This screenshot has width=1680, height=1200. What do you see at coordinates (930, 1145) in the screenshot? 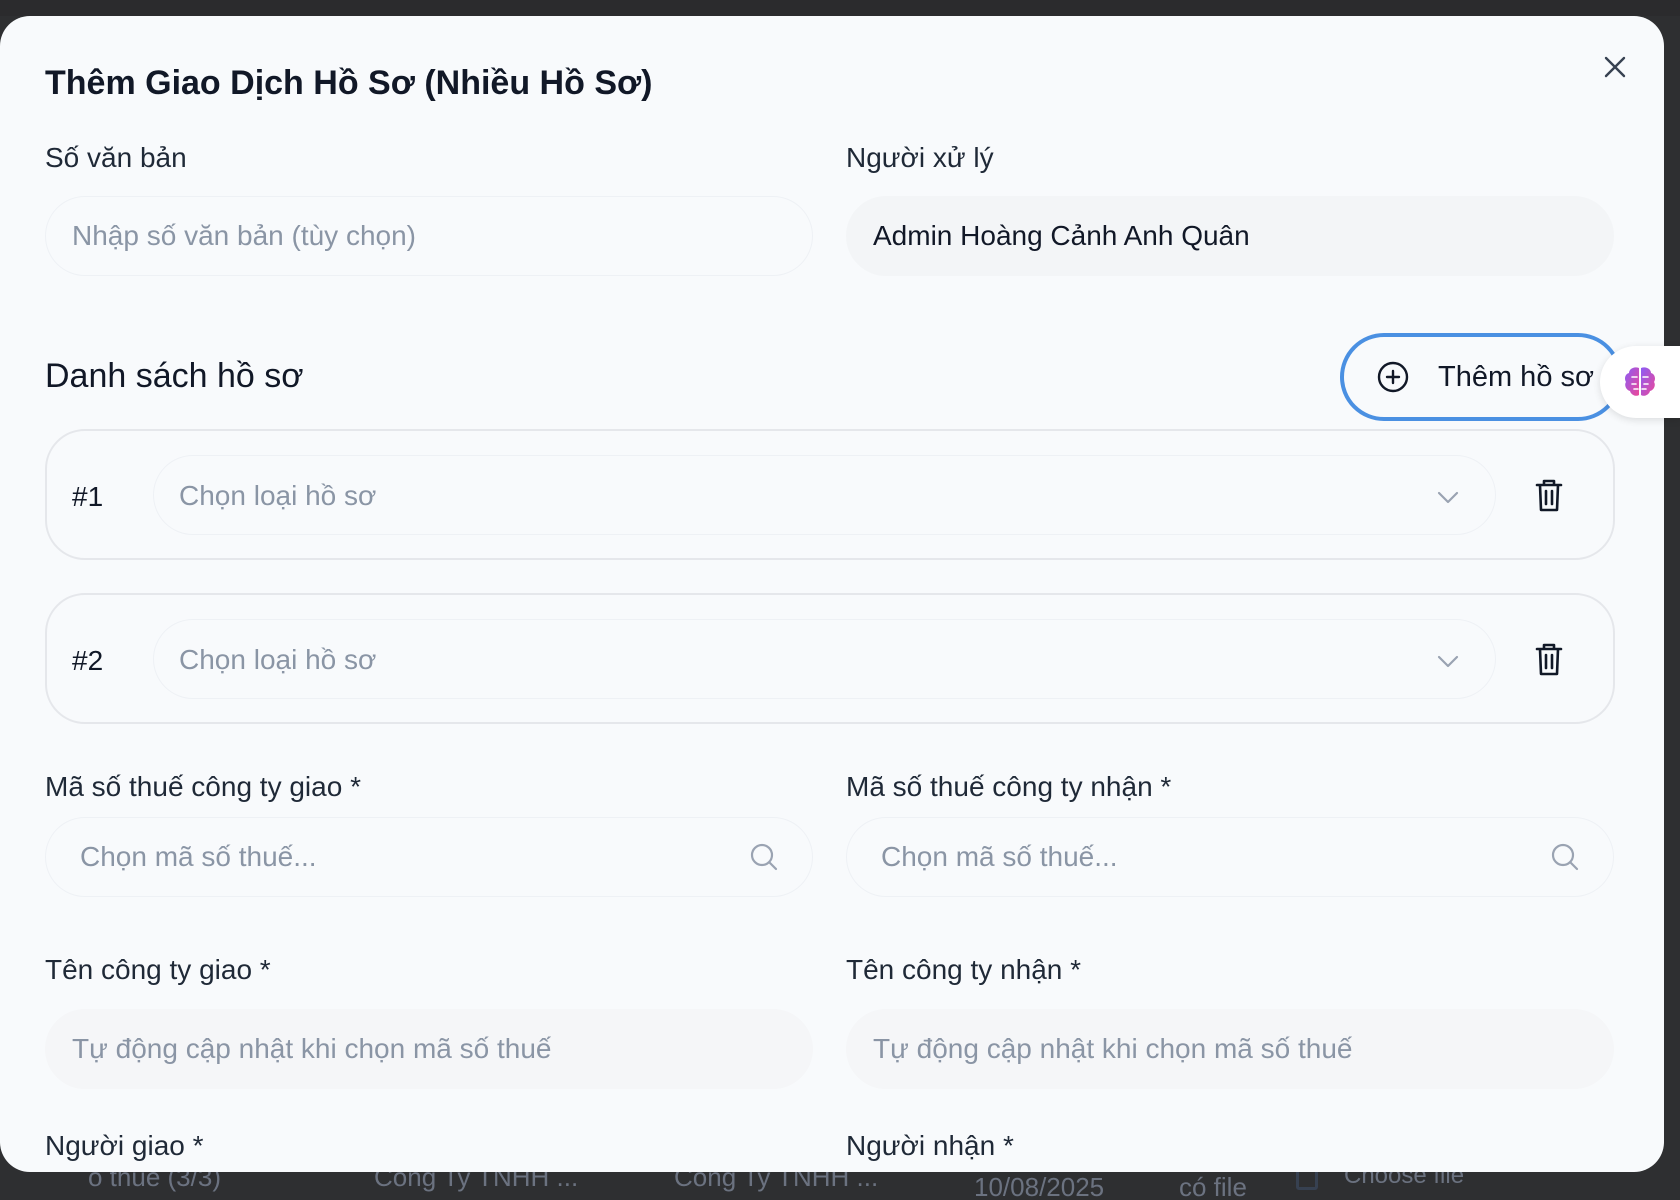
I see `receiver-person-label: Người nhận *` at bounding box center [930, 1145].